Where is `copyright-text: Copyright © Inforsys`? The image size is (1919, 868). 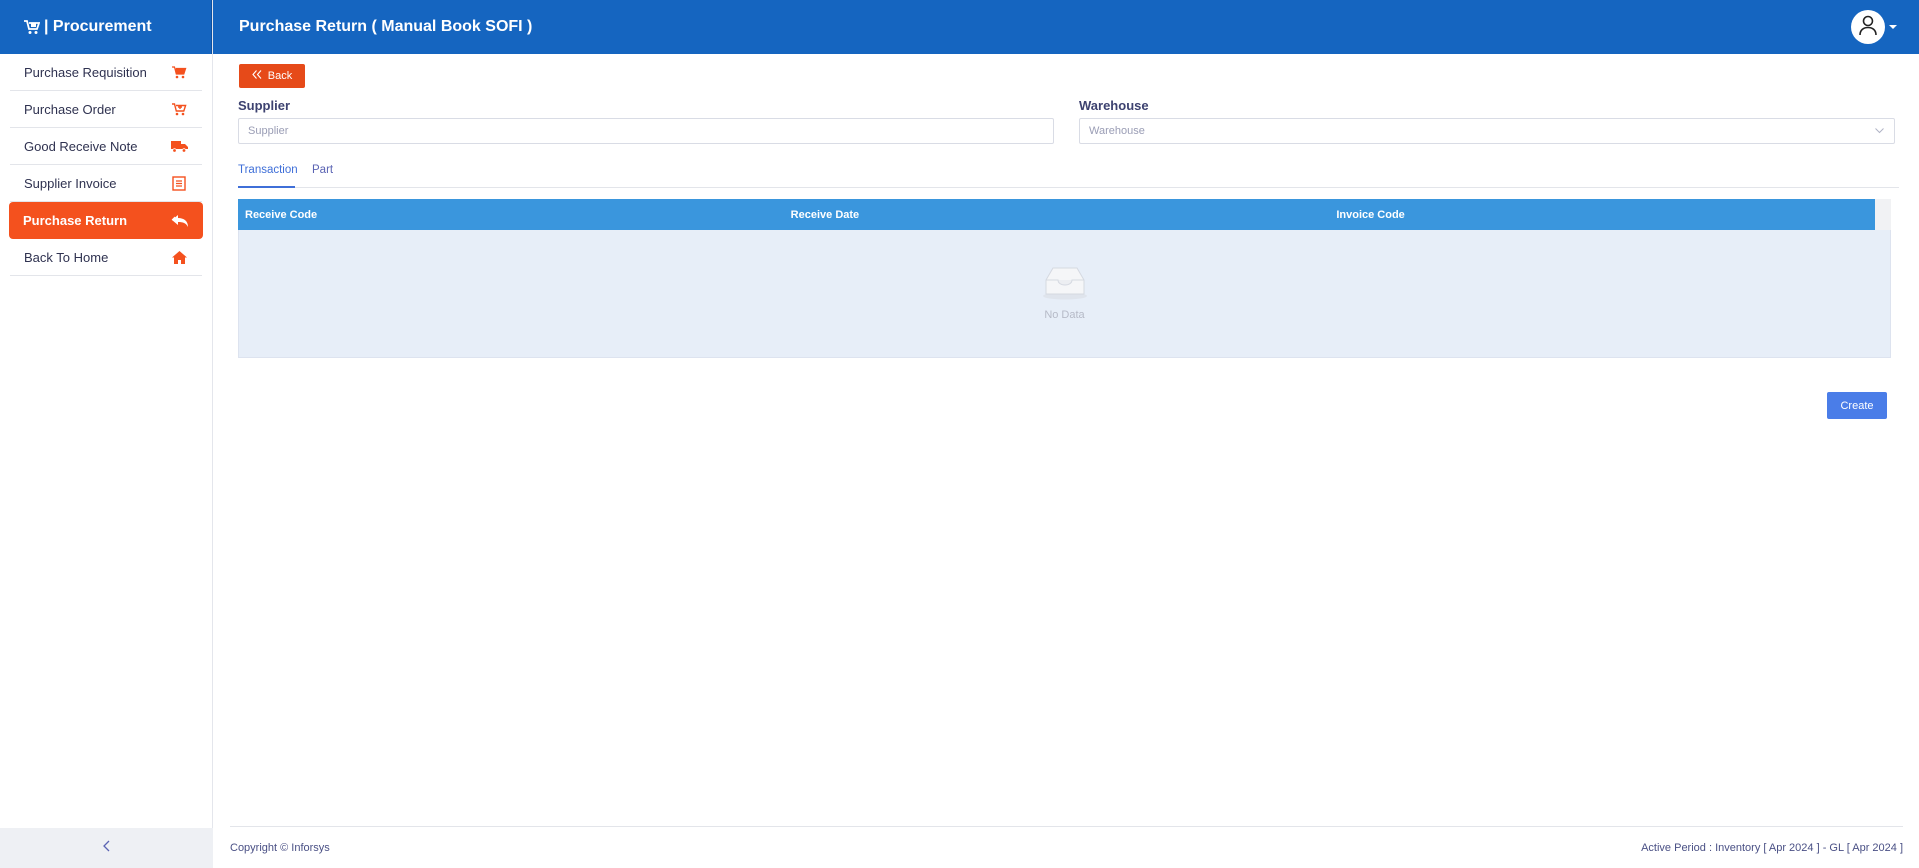 copyright-text: Copyright © Inforsys is located at coordinates (280, 847).